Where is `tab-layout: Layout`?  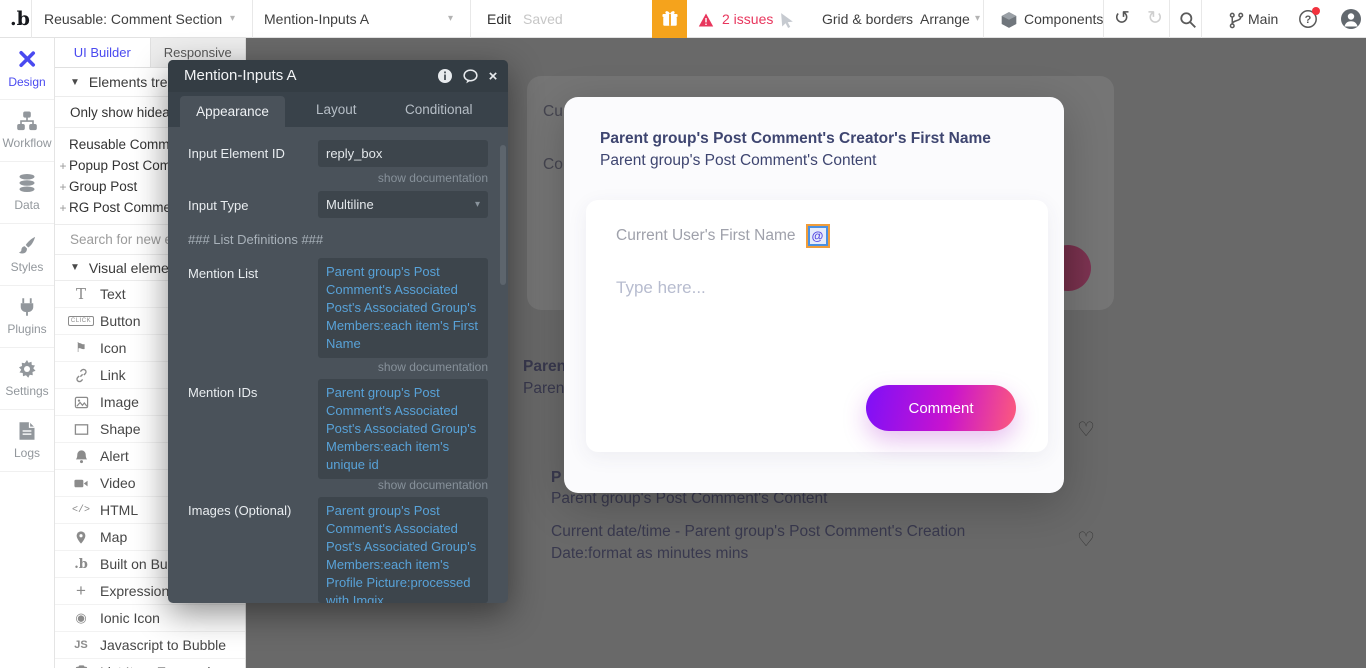
tab-layout: Layout is located at coordinates (336, 109).